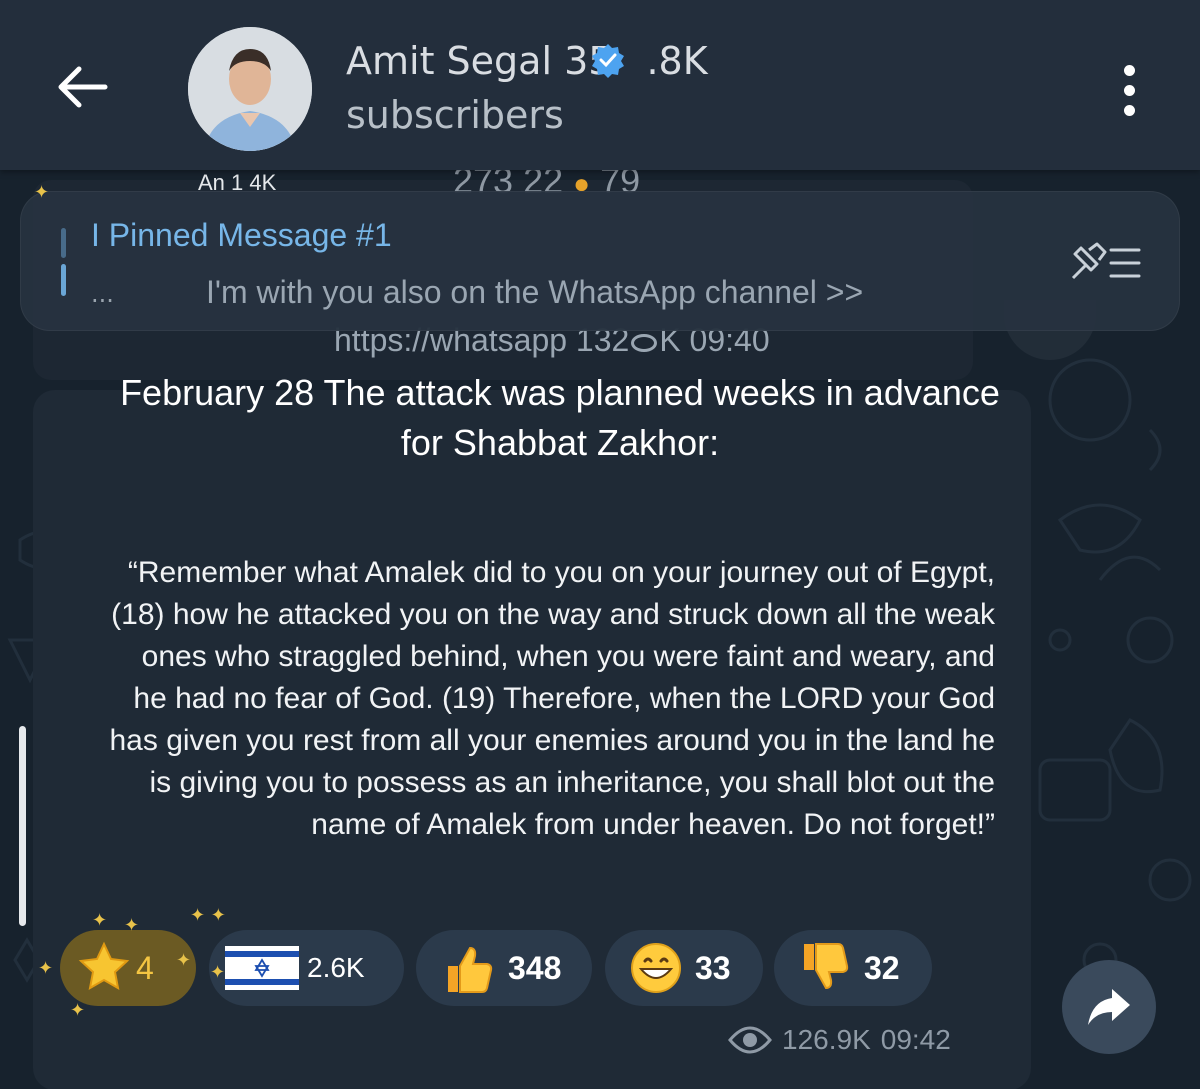 The image size is (1200, 1089). I want to click on share-arrow-icon, so click(1109, 1007).